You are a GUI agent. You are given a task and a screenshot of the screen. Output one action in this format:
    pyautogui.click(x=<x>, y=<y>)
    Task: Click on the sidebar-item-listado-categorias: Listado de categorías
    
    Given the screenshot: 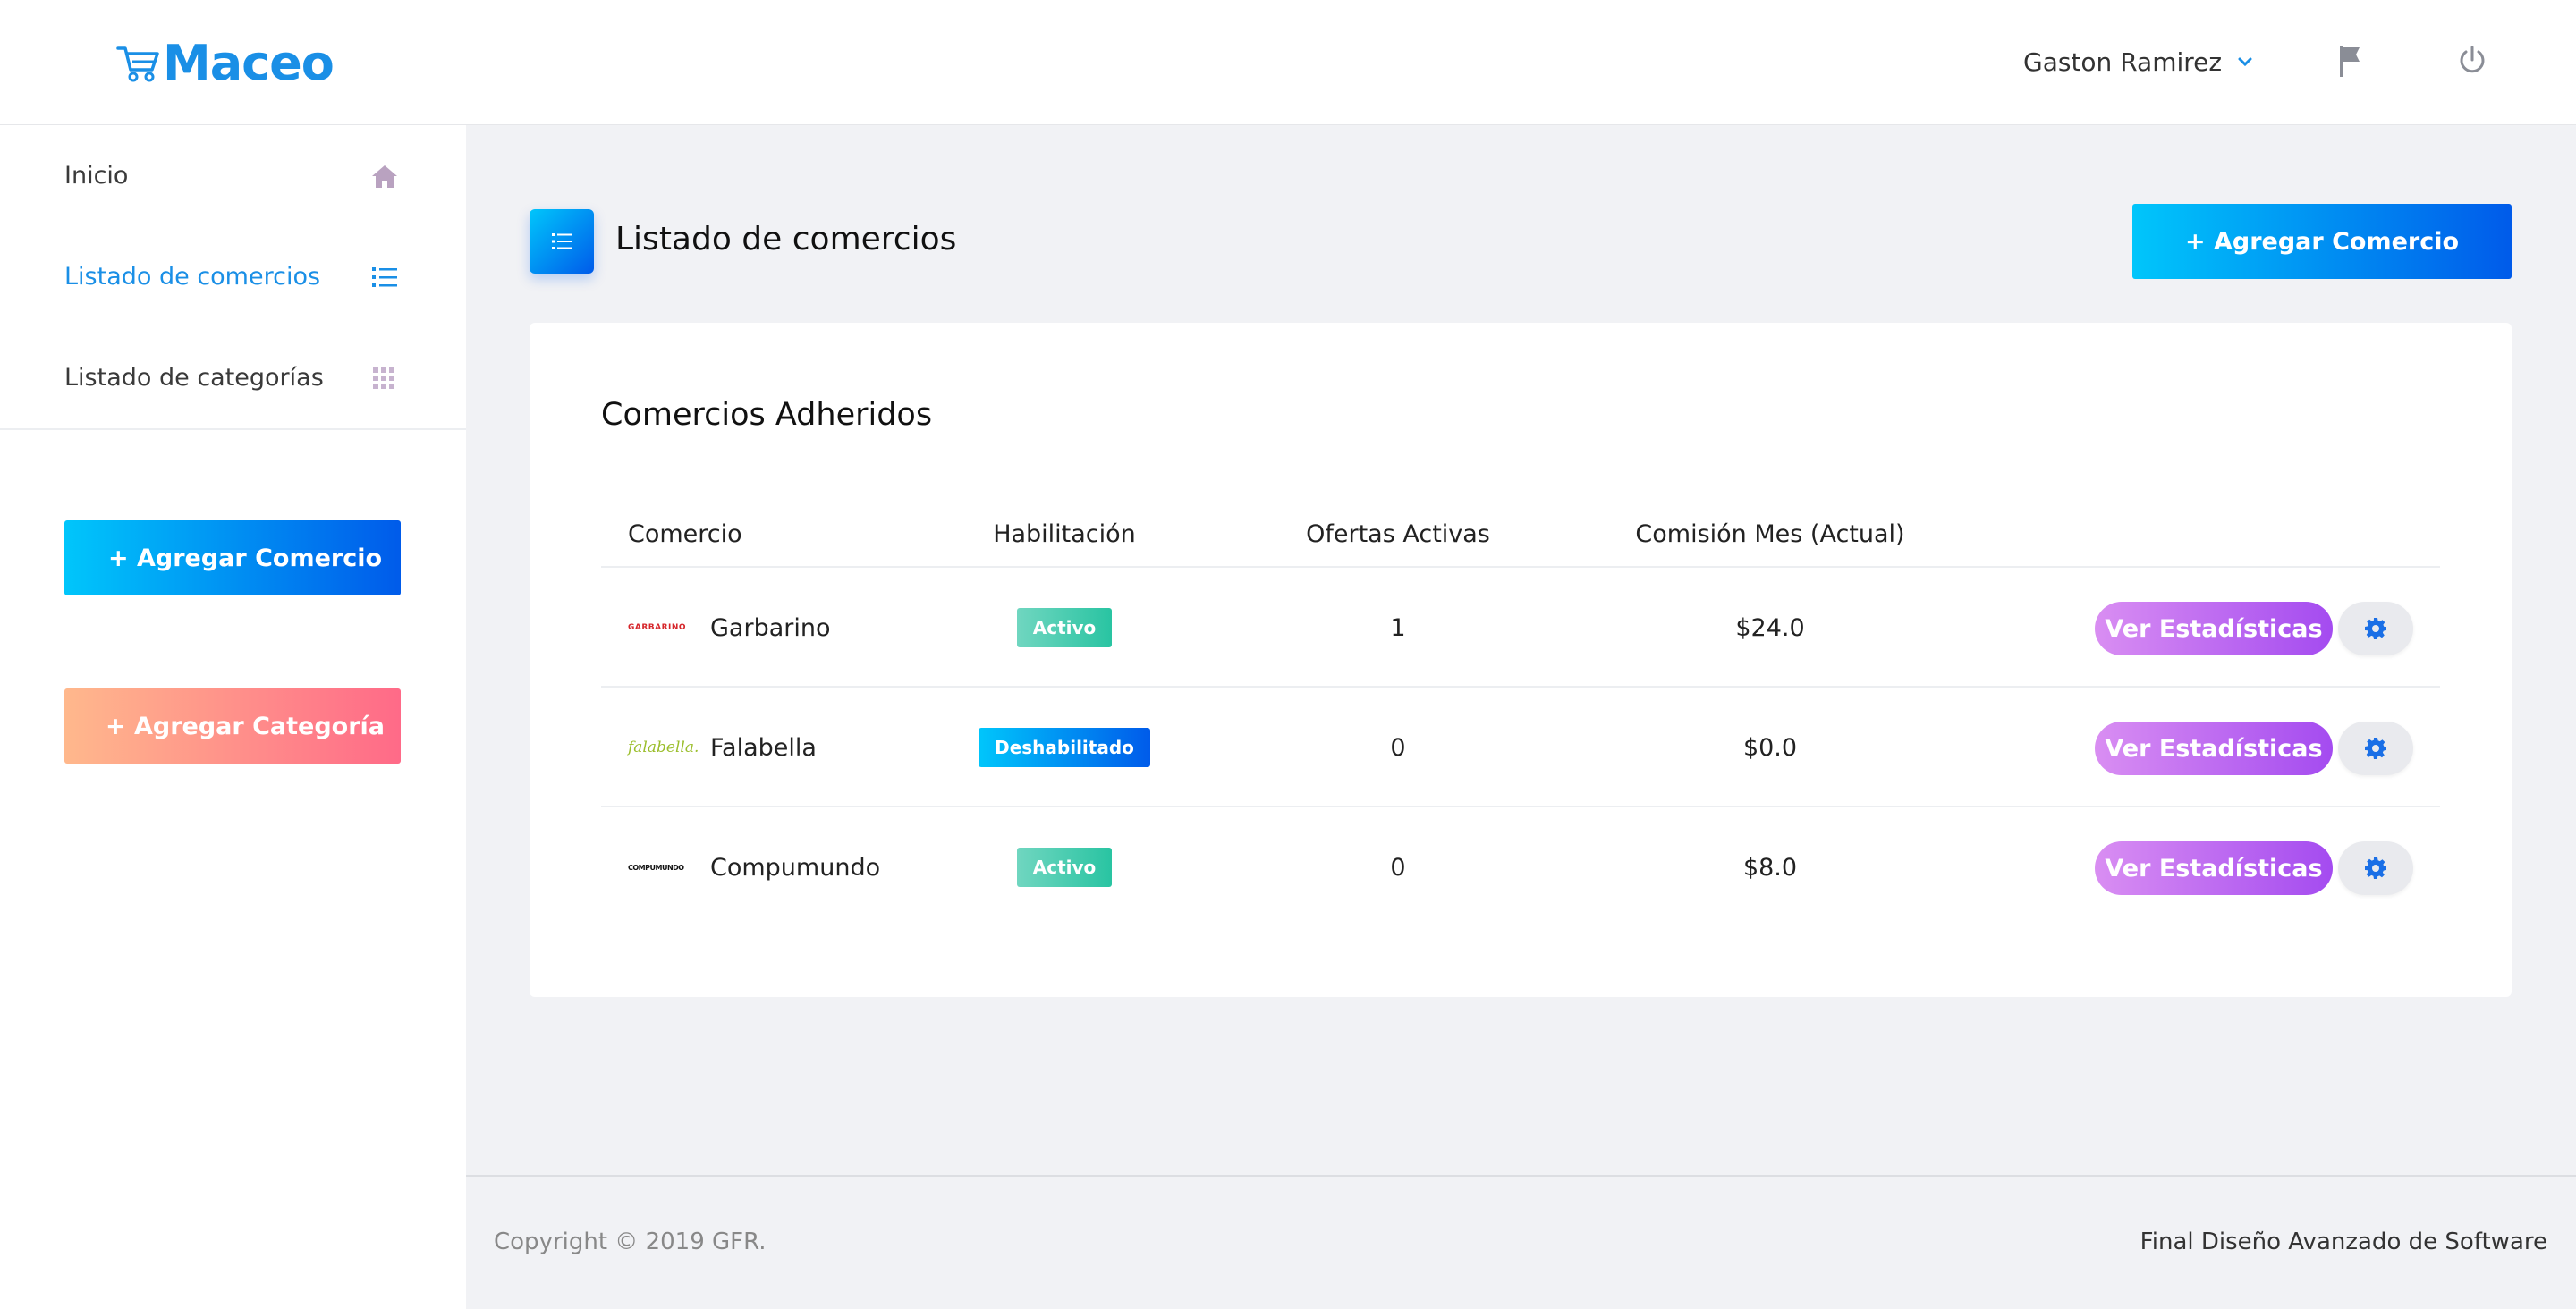 What is the action you would take?
    pyautogui.click(x=233, y=377)
    